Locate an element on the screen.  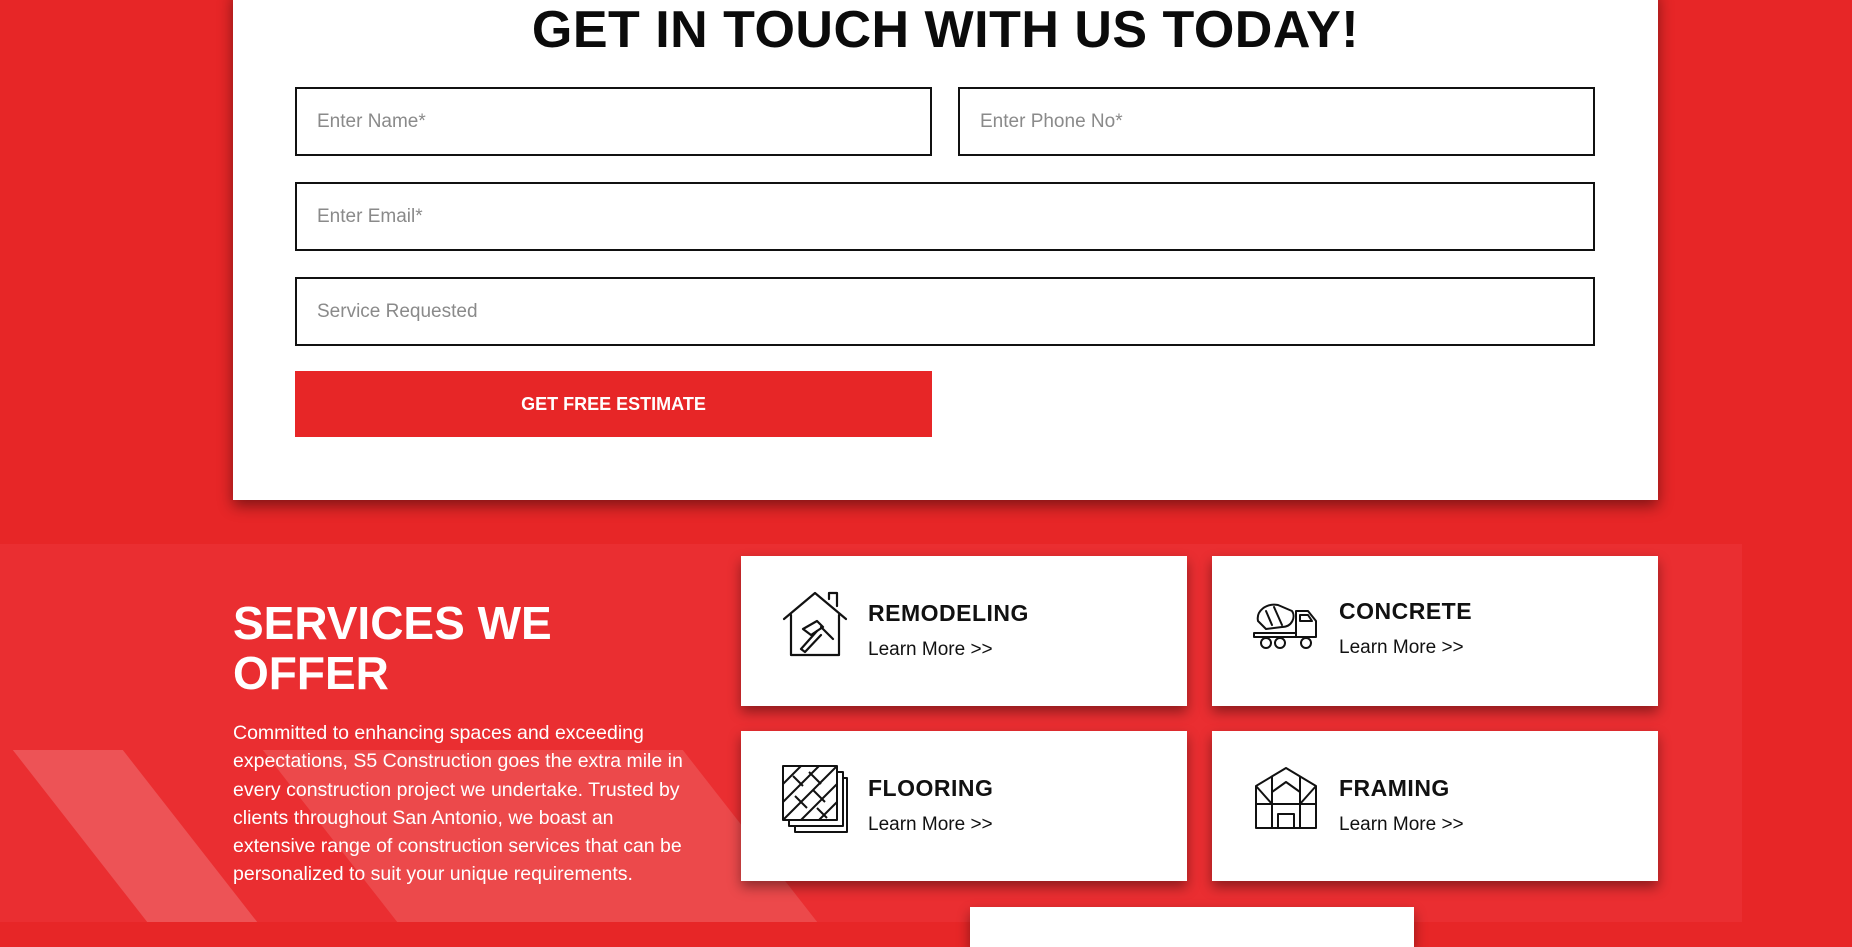
house-frame-icon is located at coordinates (1286, 798).